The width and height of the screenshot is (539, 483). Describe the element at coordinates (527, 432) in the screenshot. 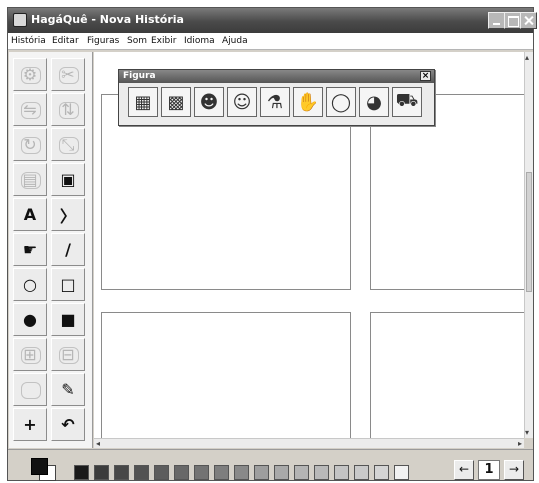

I see `scroll-down-icon: ▾` at that location.